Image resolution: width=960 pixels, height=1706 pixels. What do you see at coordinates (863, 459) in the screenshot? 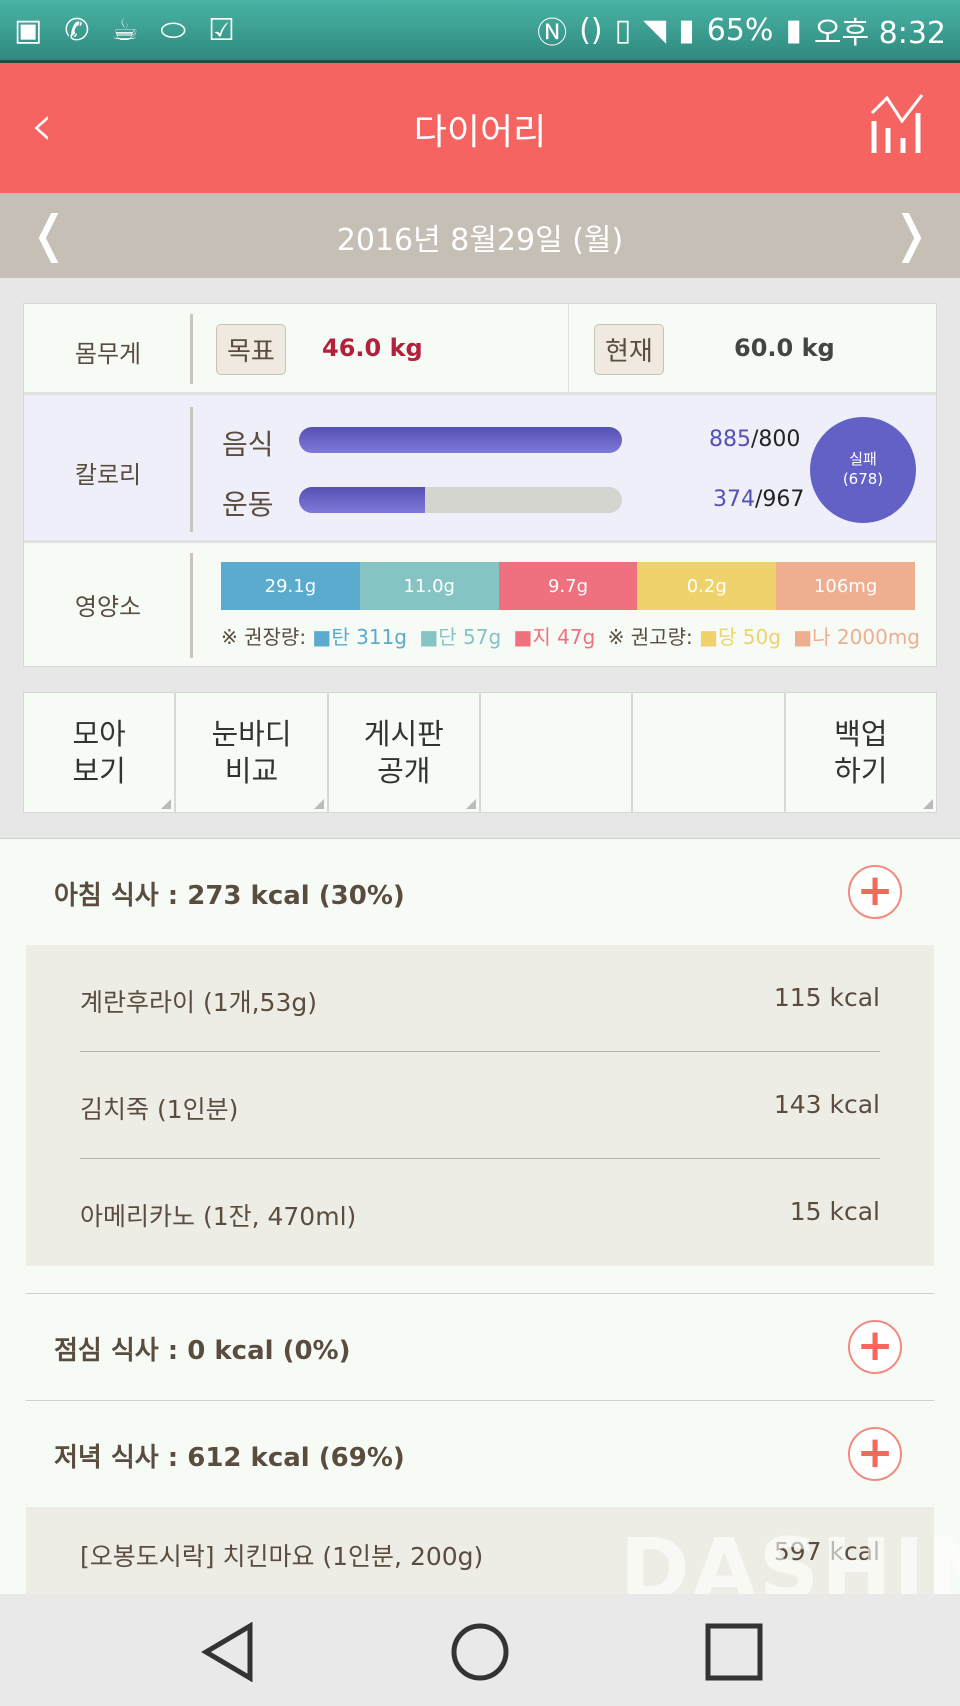
I see `result-label: 실패` at bounding box center [863, 459].